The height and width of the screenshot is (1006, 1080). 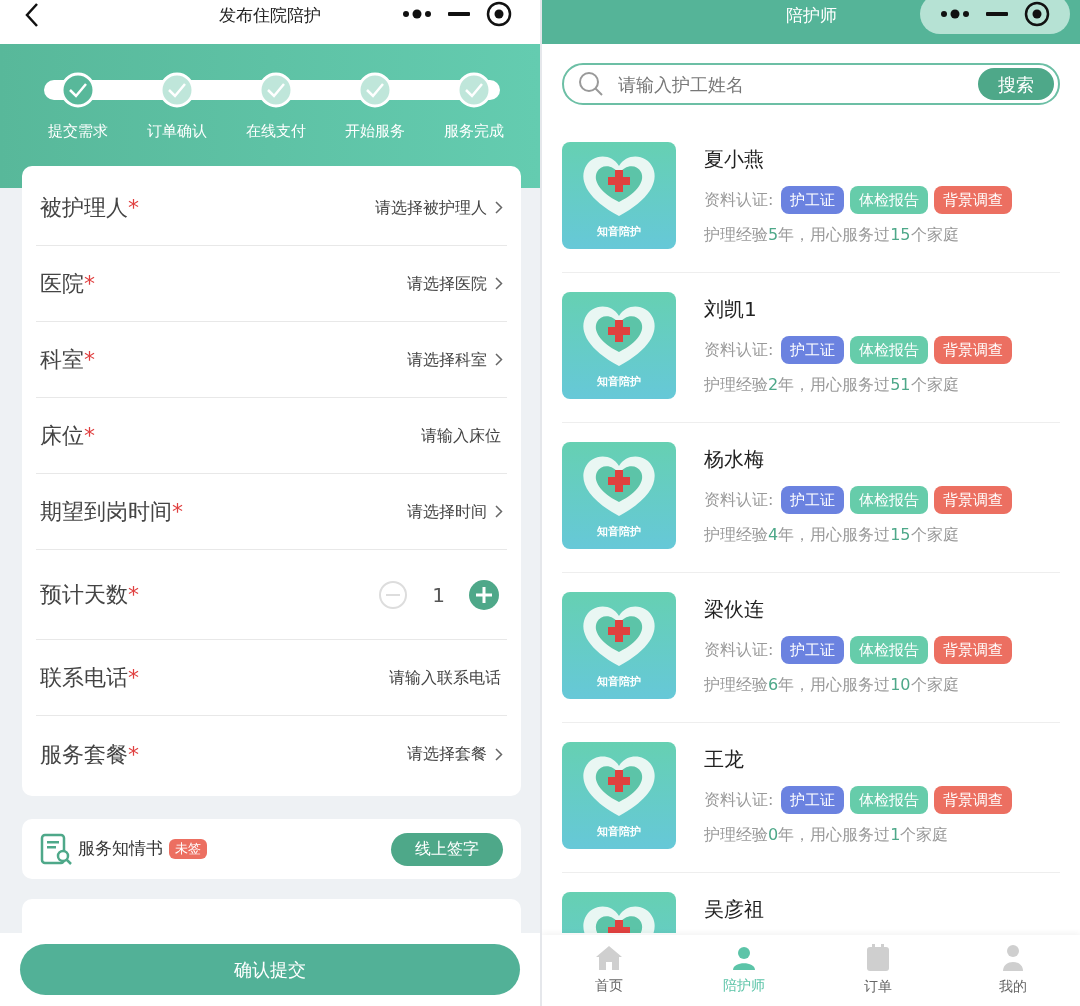 I want to click on field-label: 被护理人*, so click(x=89, y=208).